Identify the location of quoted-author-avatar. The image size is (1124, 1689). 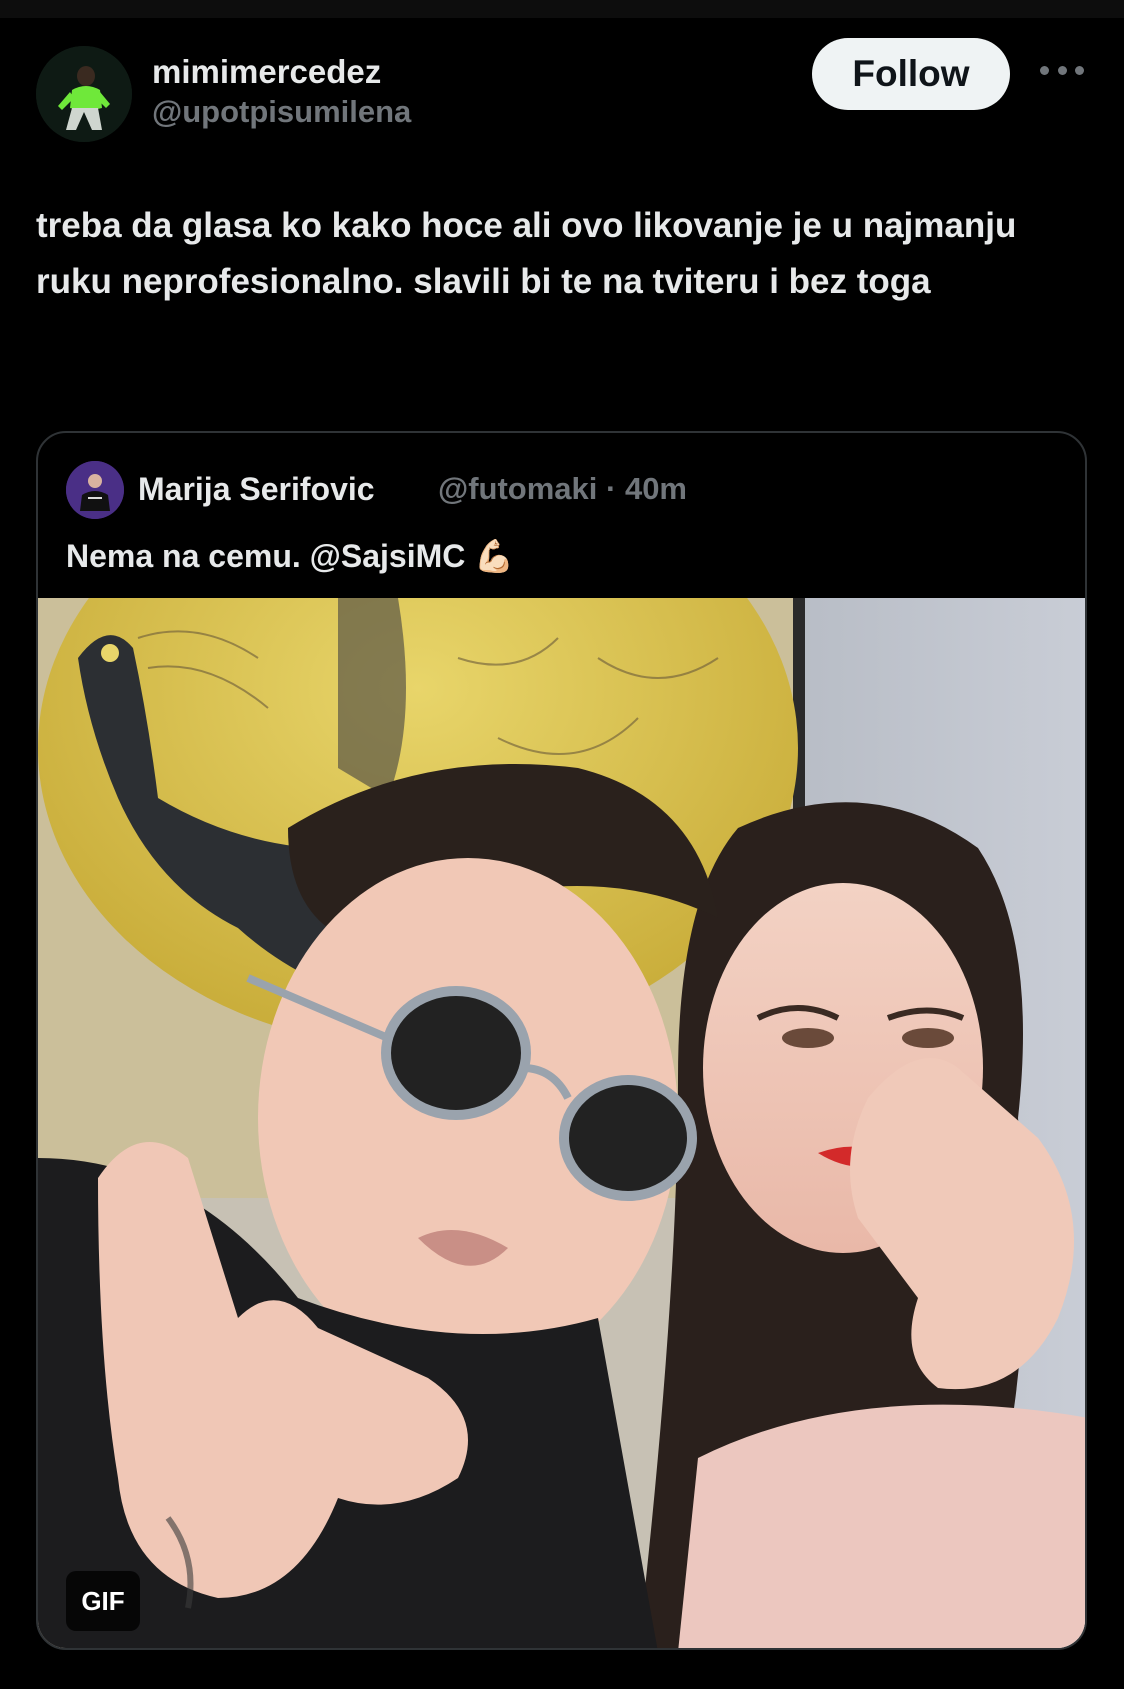
(95, 490).